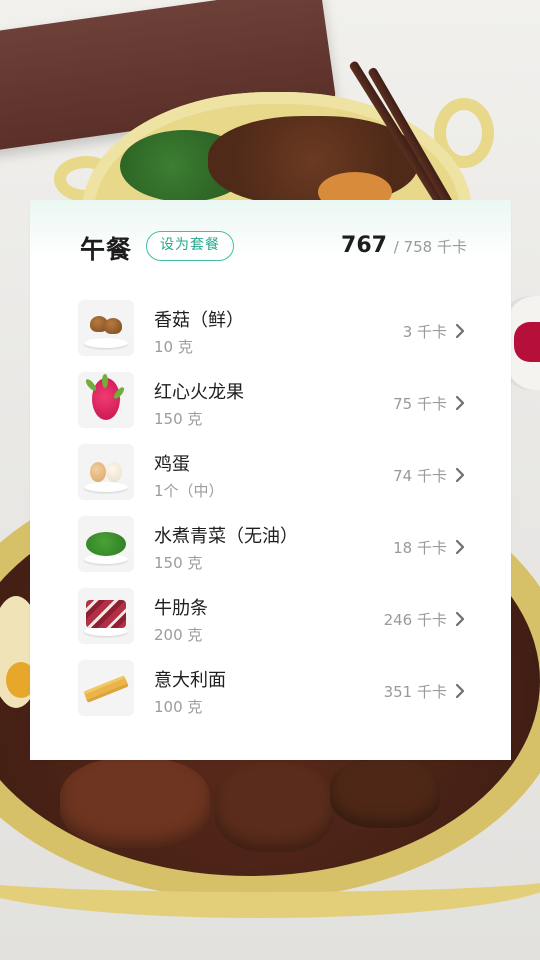 Image resolution: width=540 pixels, height=960 pixels. Describe the element at coordinates (420, 476) in the screenshot. I see `food-calories: 74 千卡` at that location.